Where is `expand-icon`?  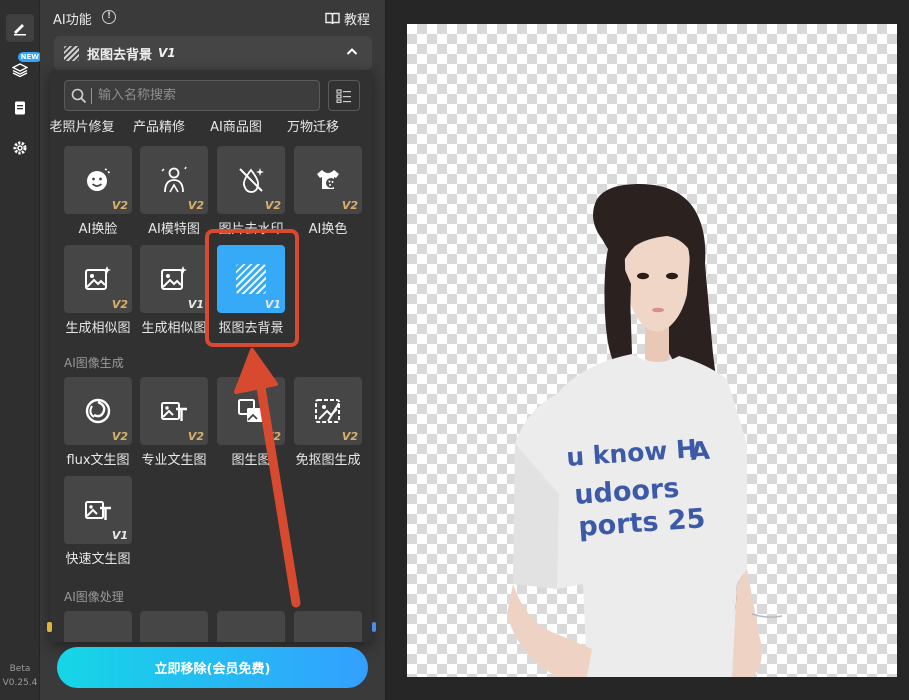
expand-icon is located at coordinates (328, 636).